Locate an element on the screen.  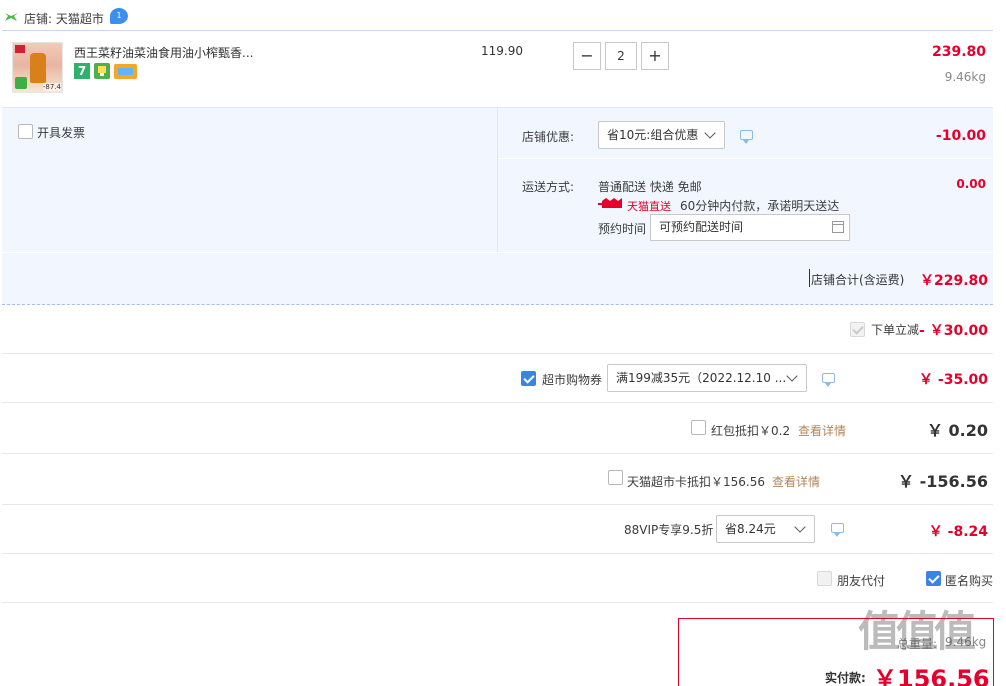
panel-divider-h1 is located at coordinates (745, 158).